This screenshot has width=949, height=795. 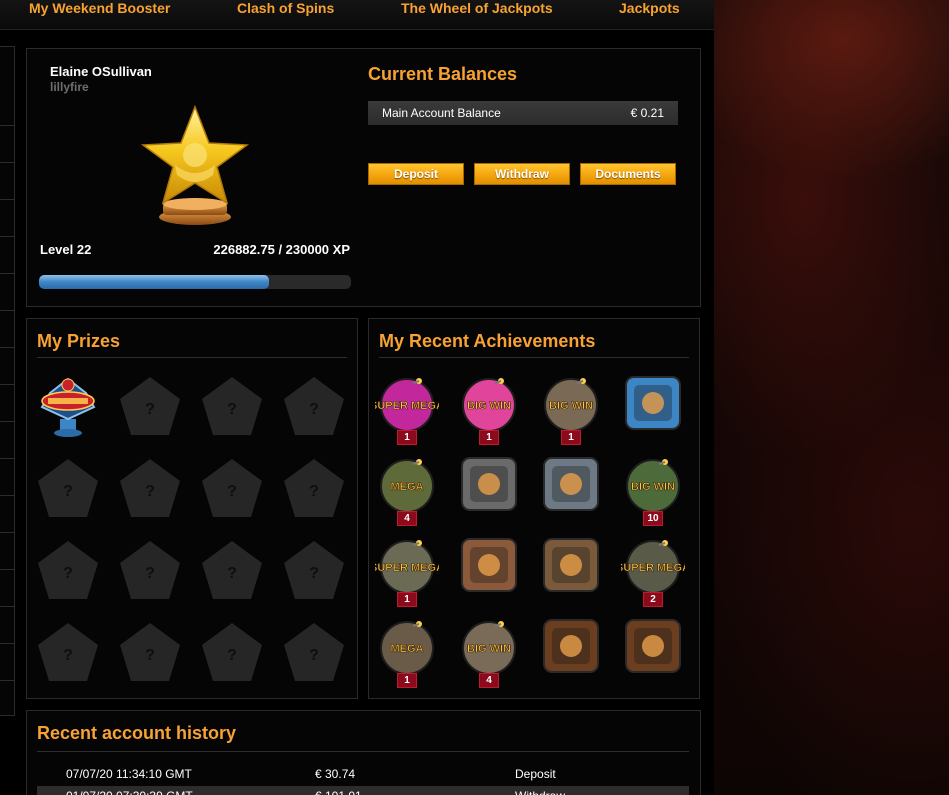 What do you see at coordinates (416, 174) in the screenshot?
I see `deposit-button: Deposit` at bounding box center [416, 174].